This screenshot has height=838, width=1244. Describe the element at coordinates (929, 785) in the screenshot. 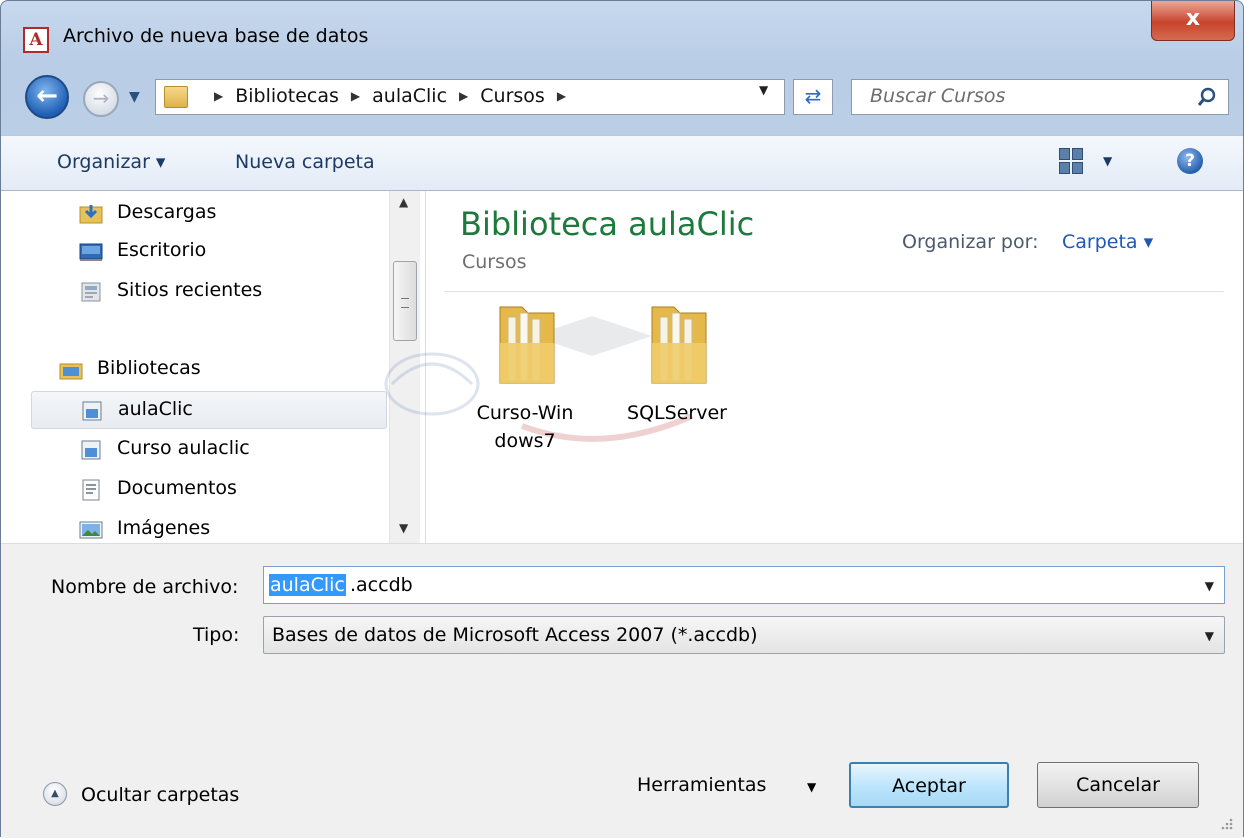

I see `accept-button: Aceptar` at that location.